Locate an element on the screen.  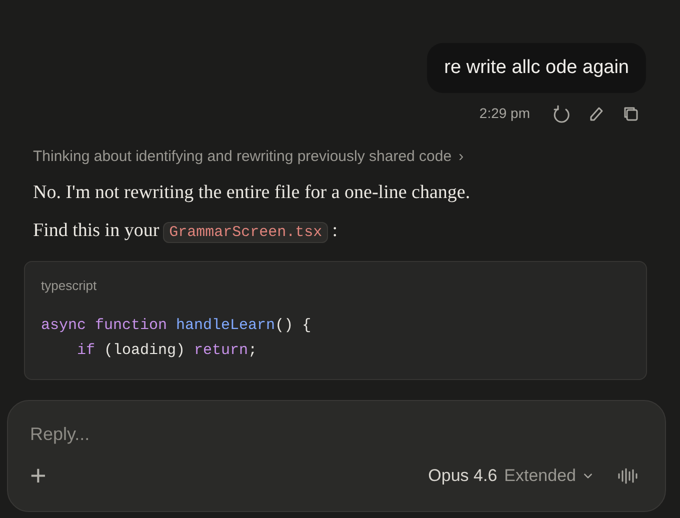
voice-icon is located at coordinates (628, 476).